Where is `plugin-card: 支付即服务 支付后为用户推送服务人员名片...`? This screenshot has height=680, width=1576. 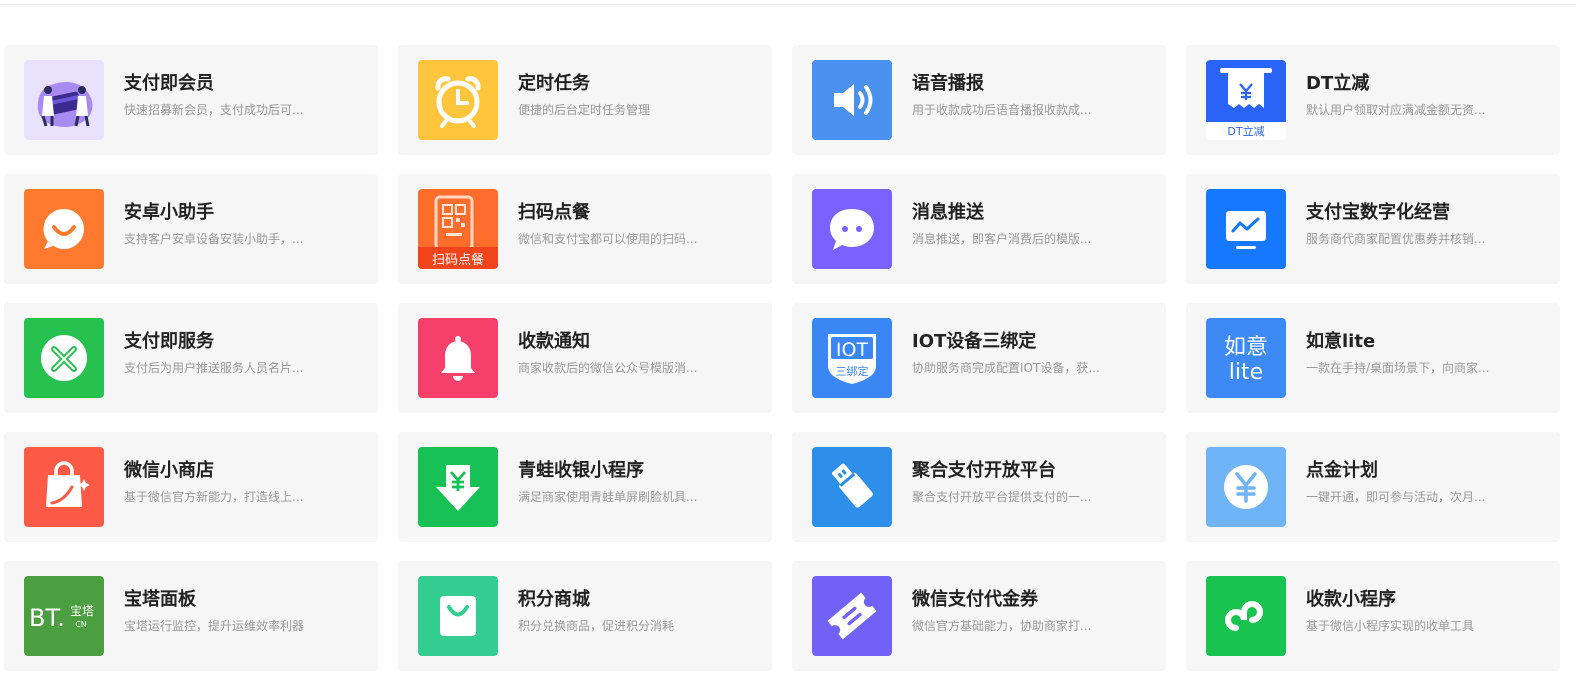 plugin-card: 支付即服务 支付后为用户推送服务人员名片... is located at coordinates (191, 358).